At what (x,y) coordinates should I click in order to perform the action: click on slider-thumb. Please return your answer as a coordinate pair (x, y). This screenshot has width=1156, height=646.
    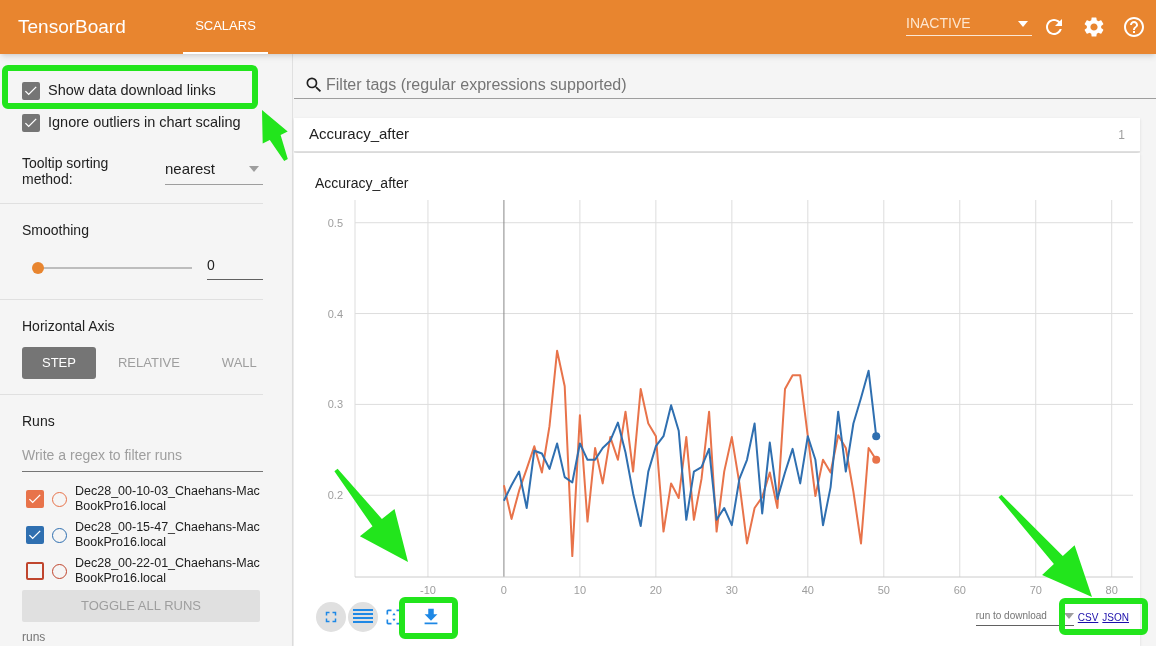
    Looking at the image, I should click on (38, 267).